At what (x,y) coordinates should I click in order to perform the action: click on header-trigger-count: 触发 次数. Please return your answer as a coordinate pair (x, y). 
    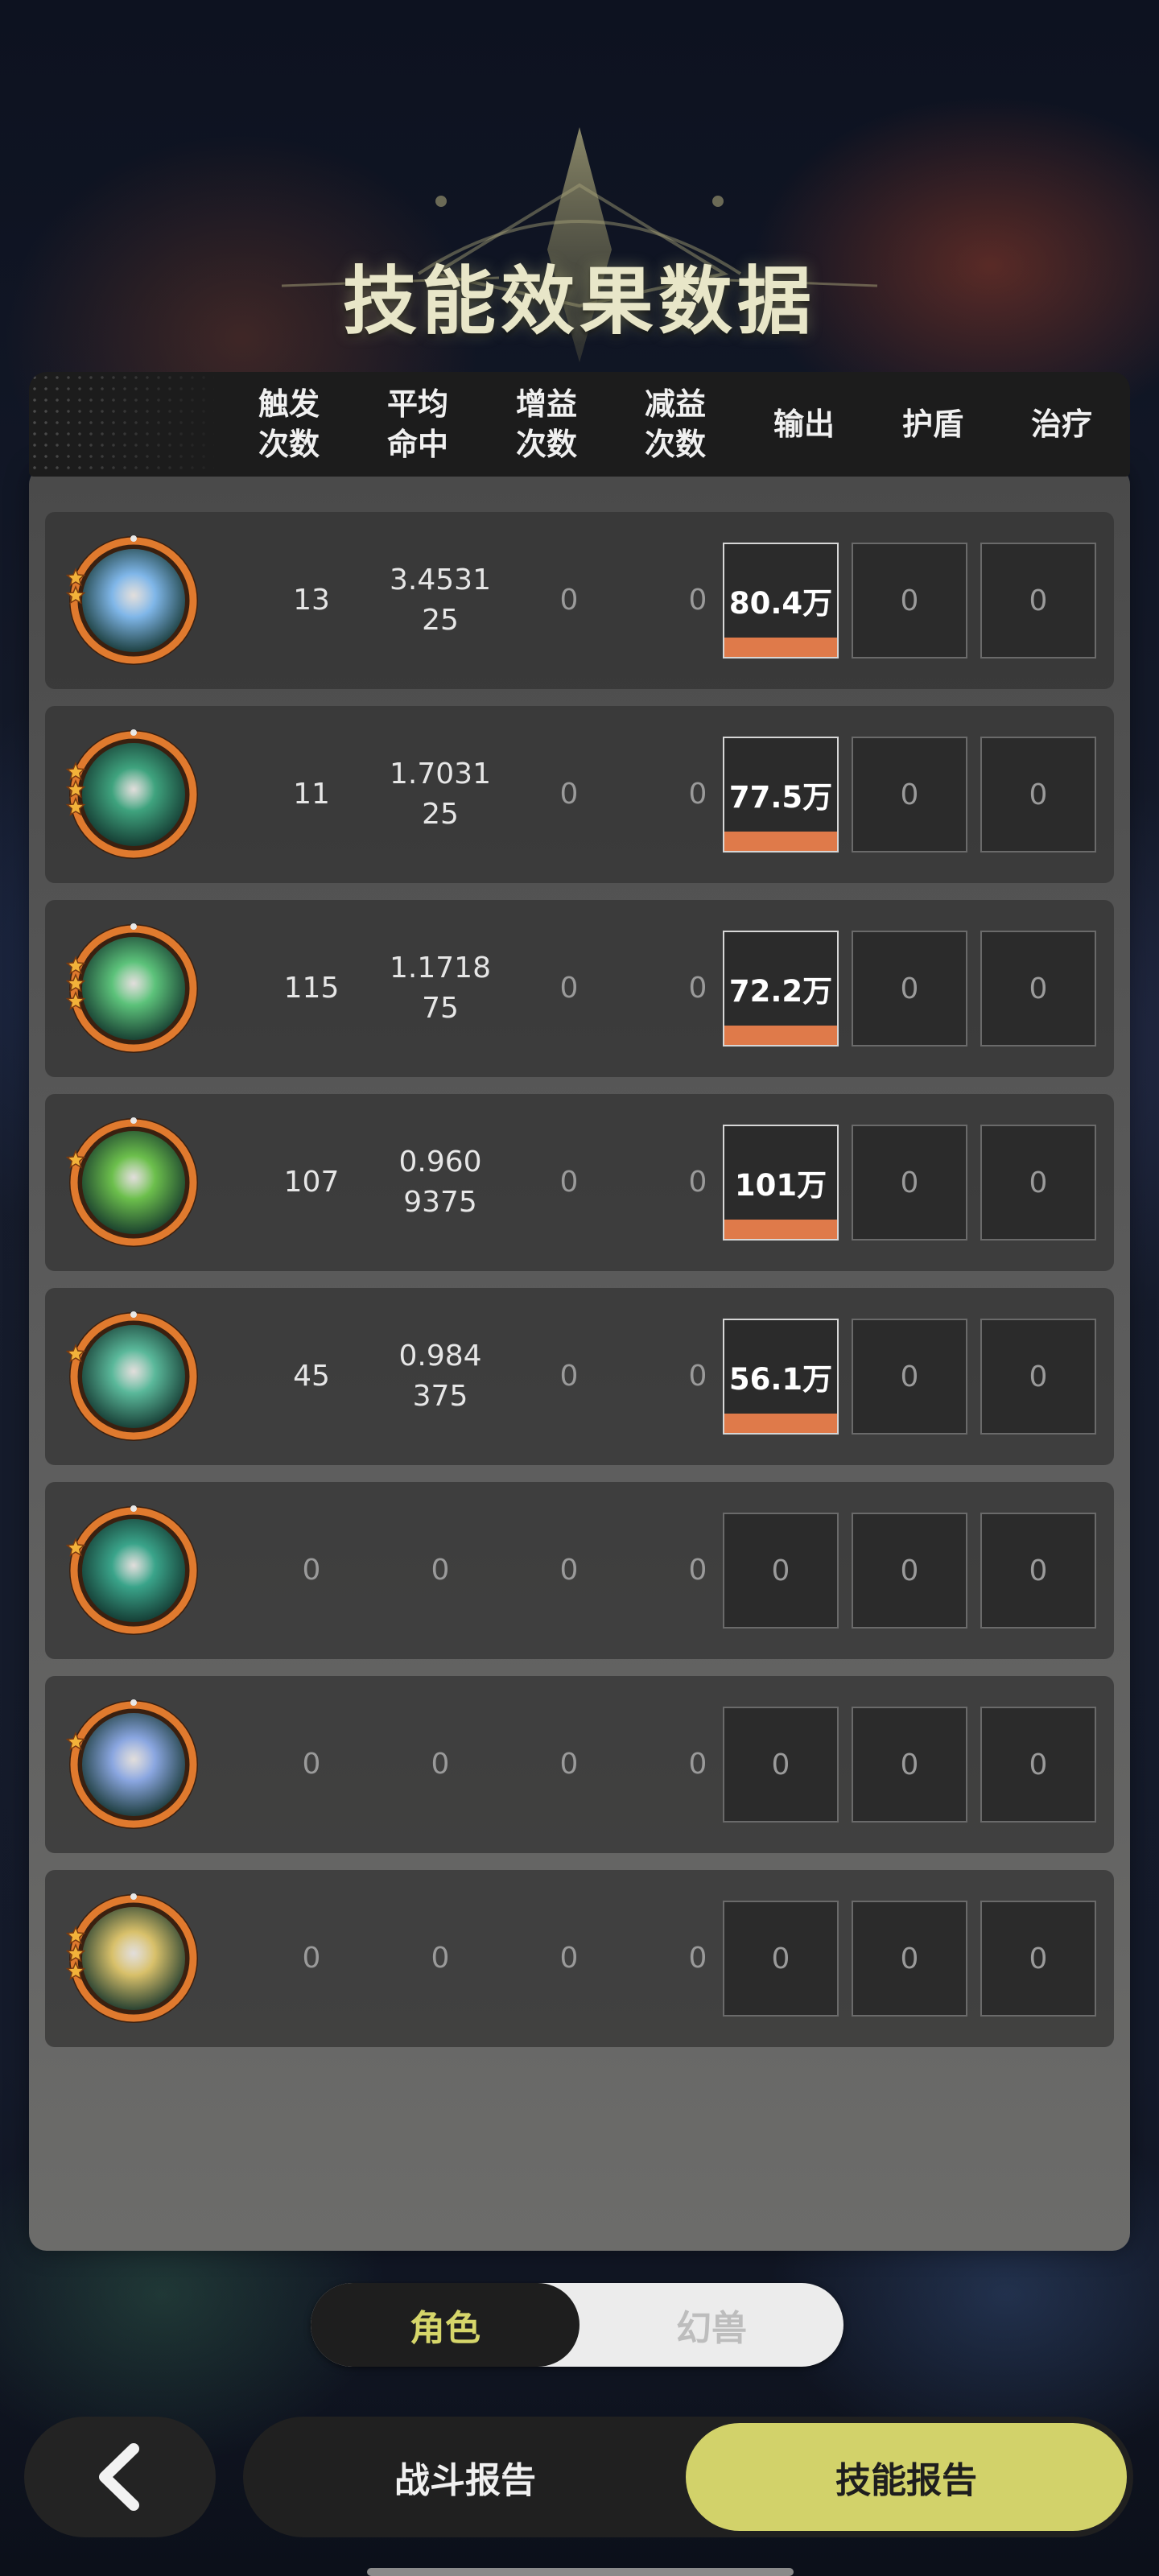
    Looking at the image, I should click on (289, 424).